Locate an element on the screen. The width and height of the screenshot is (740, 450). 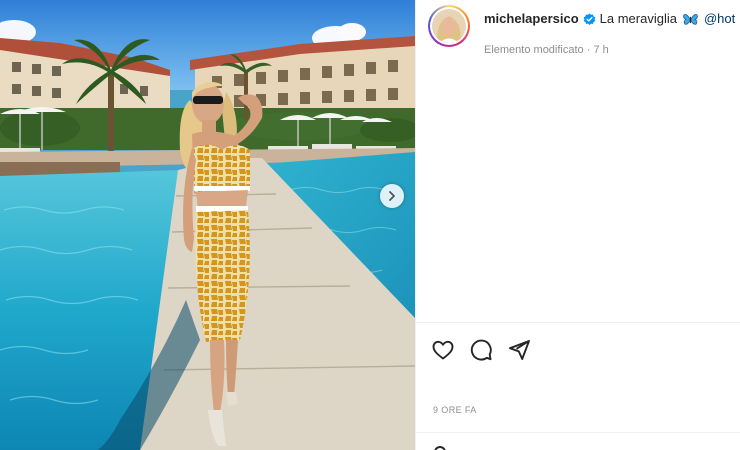
paper-plane-icon is located at coordinates (519, 350).